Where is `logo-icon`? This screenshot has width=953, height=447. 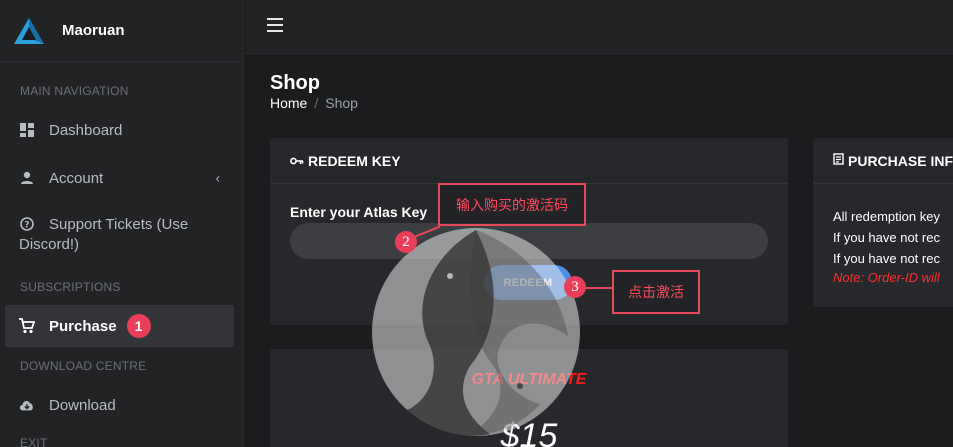
logo-icon is located at coordinates (29, 30).